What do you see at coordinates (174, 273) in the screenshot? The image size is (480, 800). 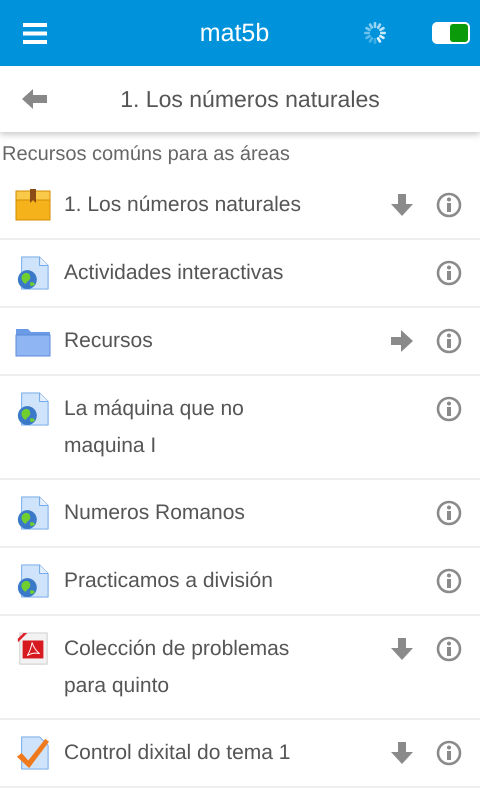 I see `resource-title: Actividades interactivas` at bounding box center [174, 273].